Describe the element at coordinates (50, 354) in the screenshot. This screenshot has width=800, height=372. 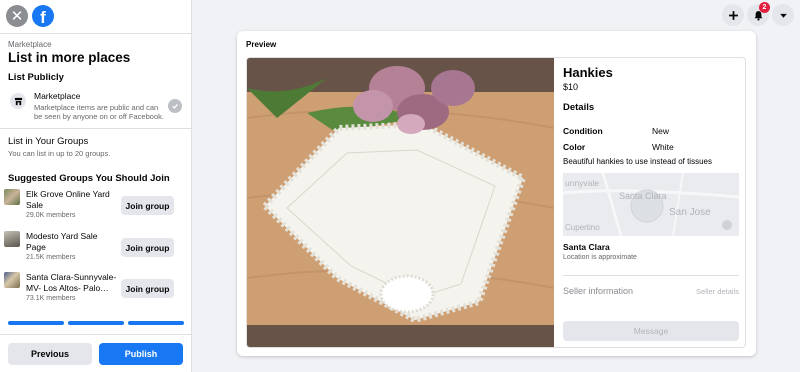
I see `previous-button: Previous` at that location.